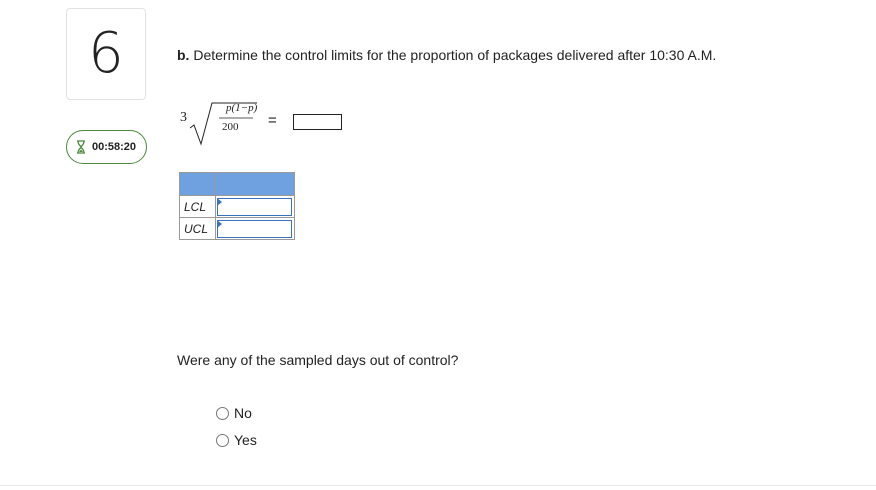  What do you see at coordinates (438, 485) in the screenshot?
I see `bottom-divider` at bounding box center [438, 485].